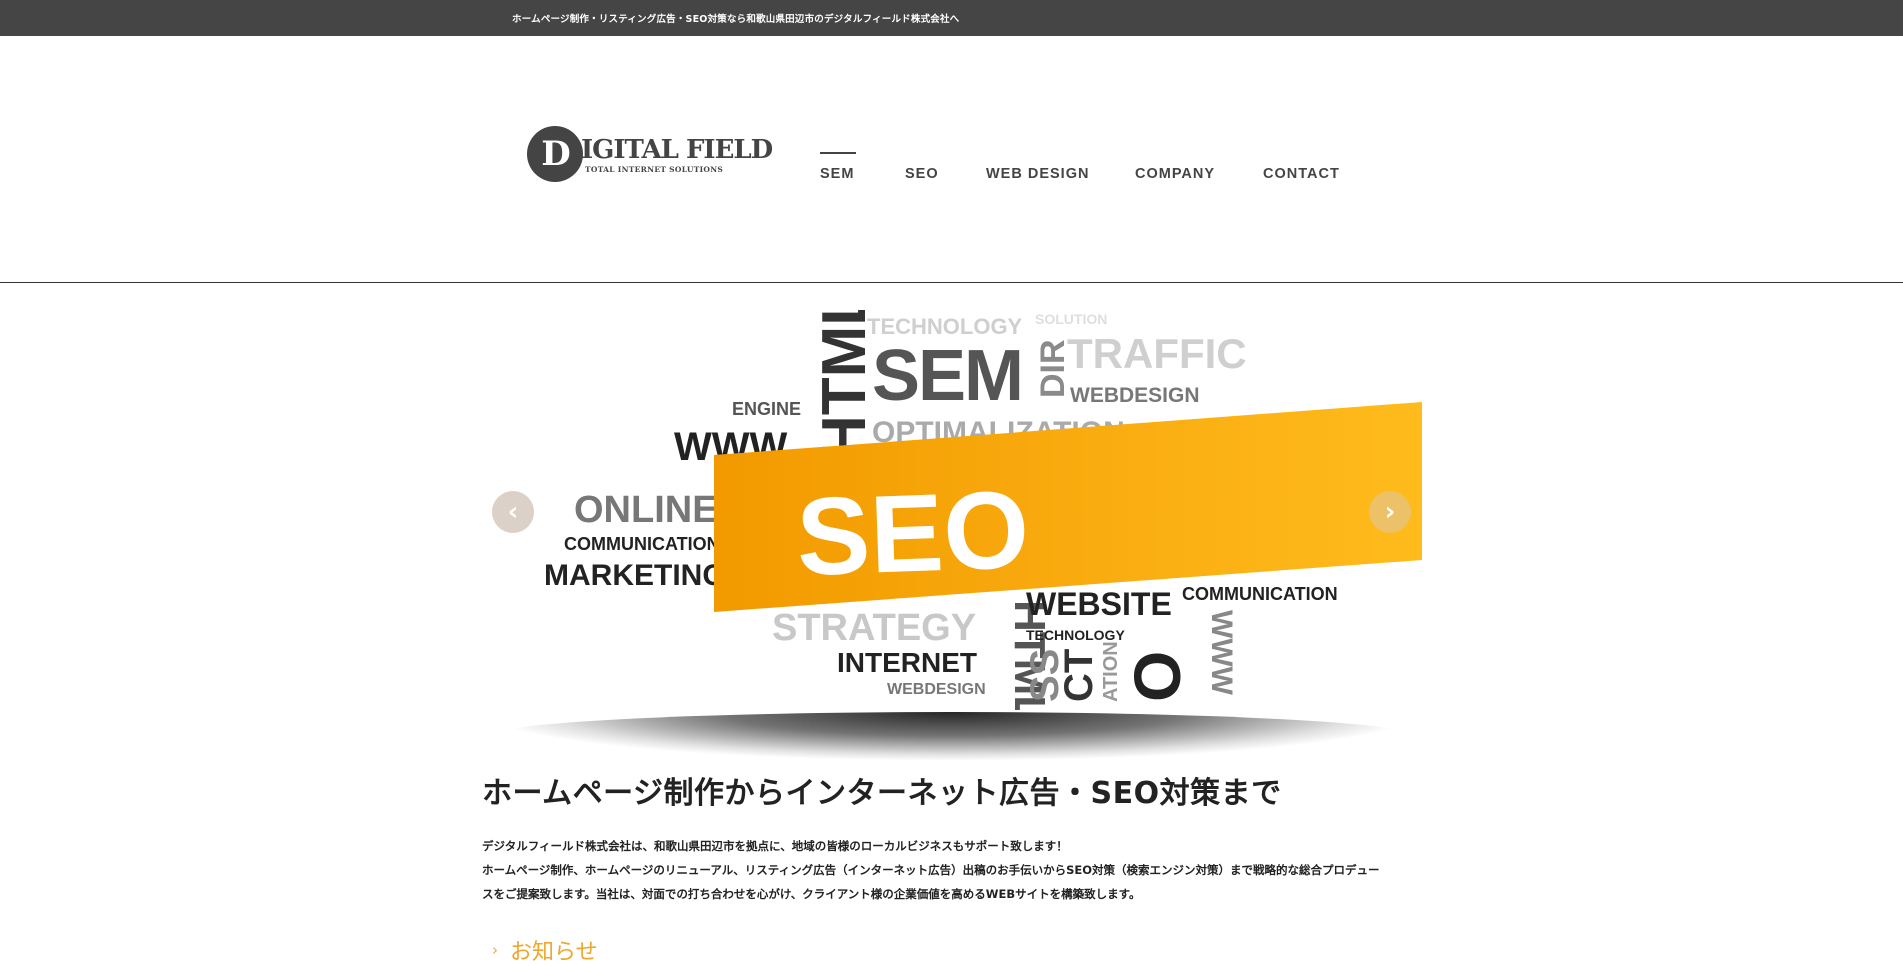 This screenshot has height=966, width=1903. I want to click on logo-letter: D, so click(556, 154).